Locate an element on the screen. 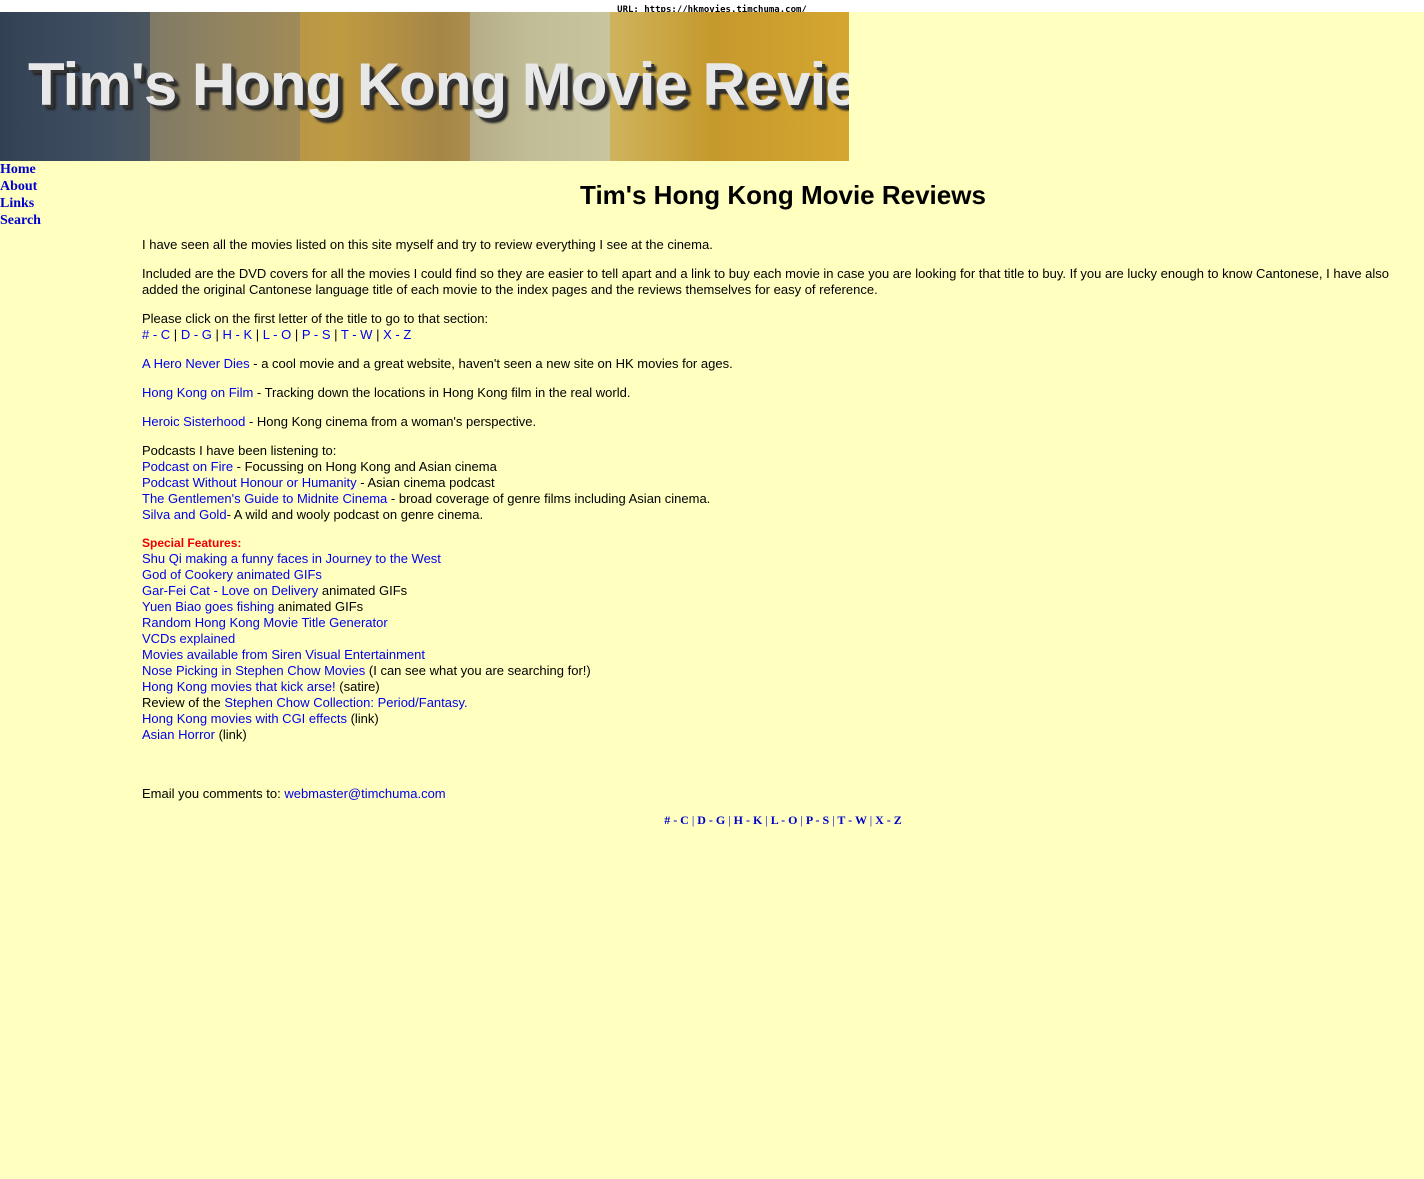 This screenshot has height=1179, width=1424. feature-link-asian-horror: Asian Horror is located at coordinates (178, 734).